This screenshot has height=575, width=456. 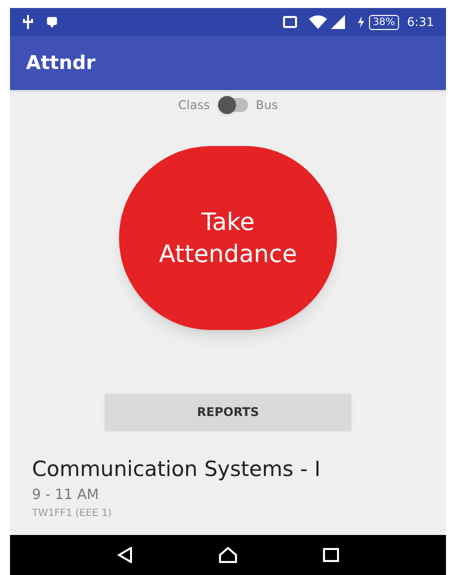 What do you see at coordinates (420, 22) in the screenshot?
I see `clock: 6:31` at bounding box center [420, 22].